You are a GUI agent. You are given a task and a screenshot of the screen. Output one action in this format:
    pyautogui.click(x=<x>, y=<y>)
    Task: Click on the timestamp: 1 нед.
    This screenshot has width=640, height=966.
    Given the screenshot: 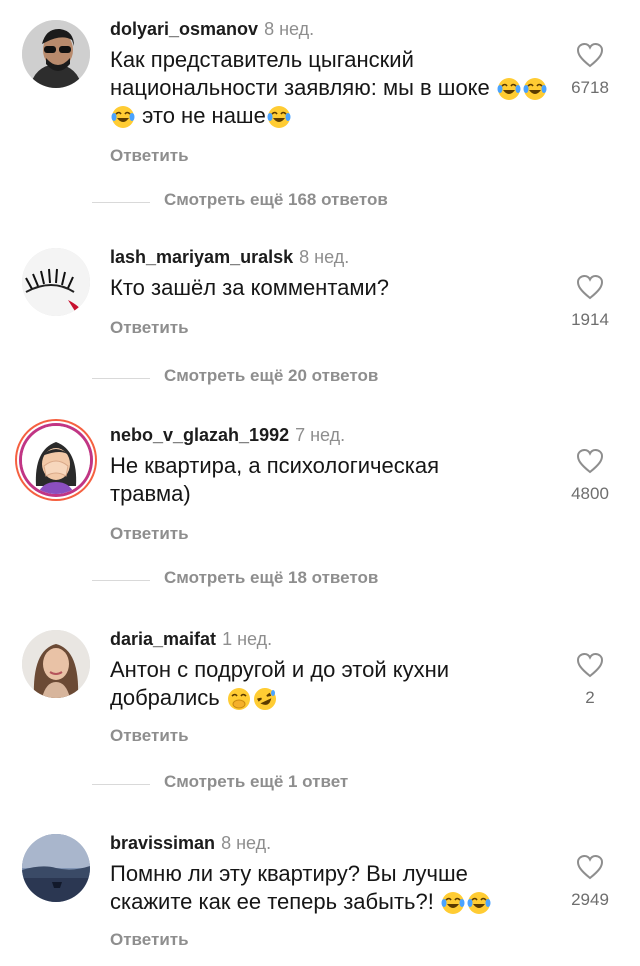 What is the action you would take?
    pyautogui.click(x=247, y=639)
    